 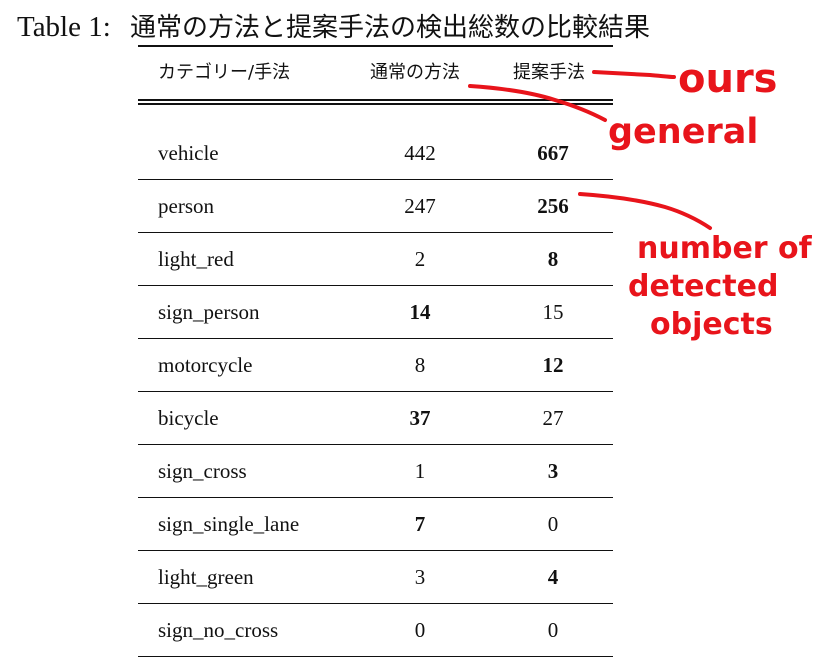 I want to click on annotation-number-of: number of, so click(x=725, y=248).